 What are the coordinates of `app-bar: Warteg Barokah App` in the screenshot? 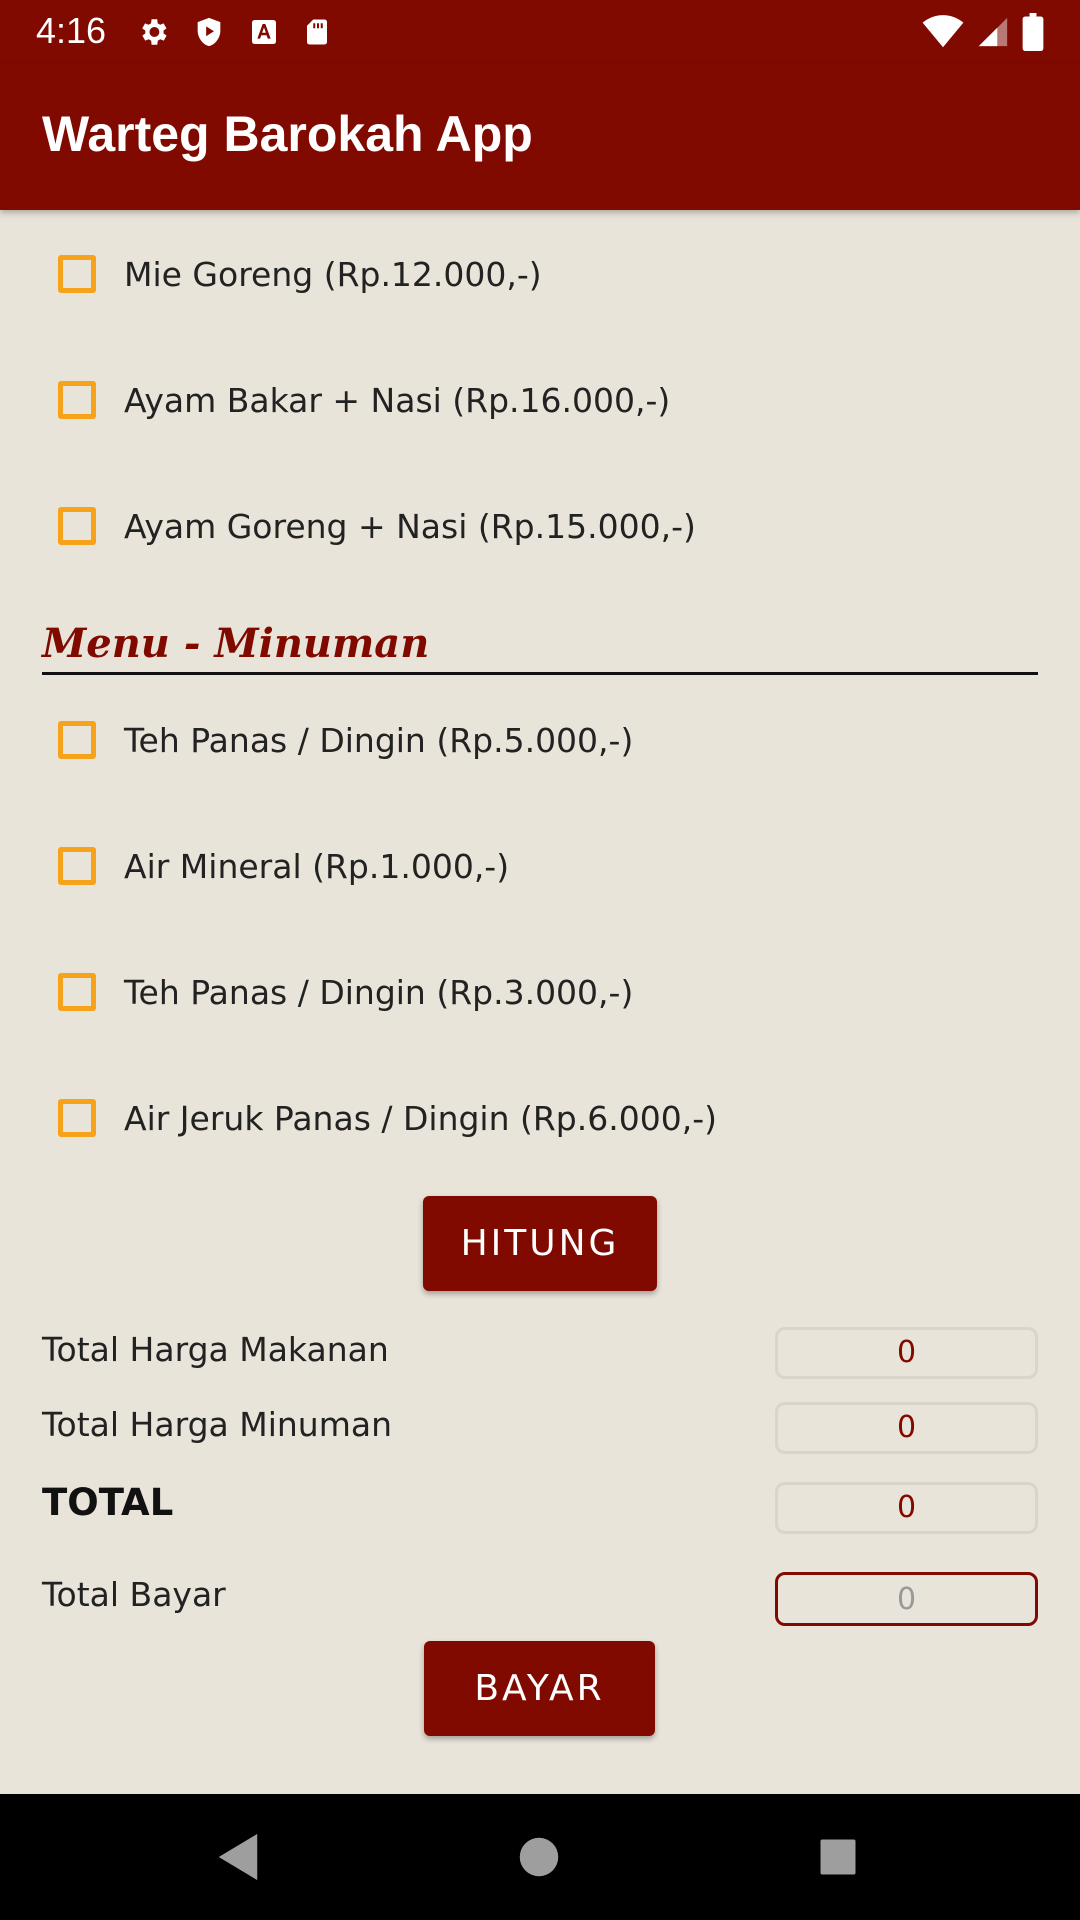 It's located at (540, 136).